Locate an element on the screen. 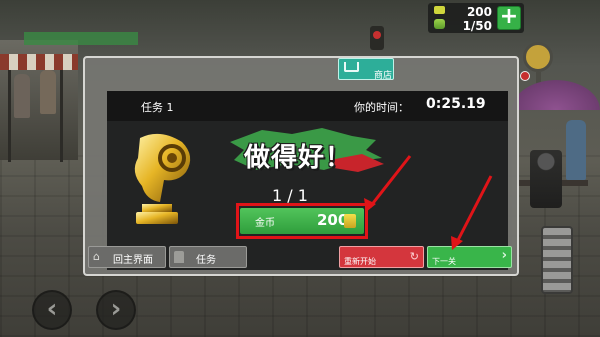  next-level-label: 下一关 is located at coordinates (444, 261).